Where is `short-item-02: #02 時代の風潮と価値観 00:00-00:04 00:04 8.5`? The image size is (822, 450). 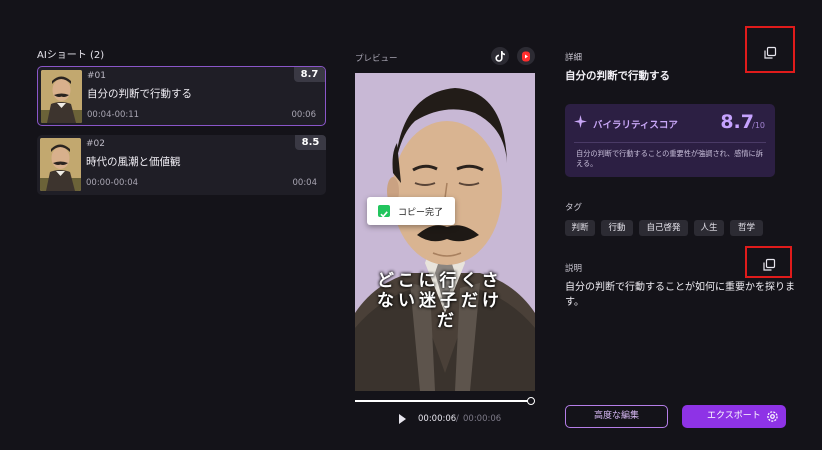
short-item-02: #02 時代の風潮と価値観 00:00-00:04 00:04 8.5 is located at coordinates (181, 165).